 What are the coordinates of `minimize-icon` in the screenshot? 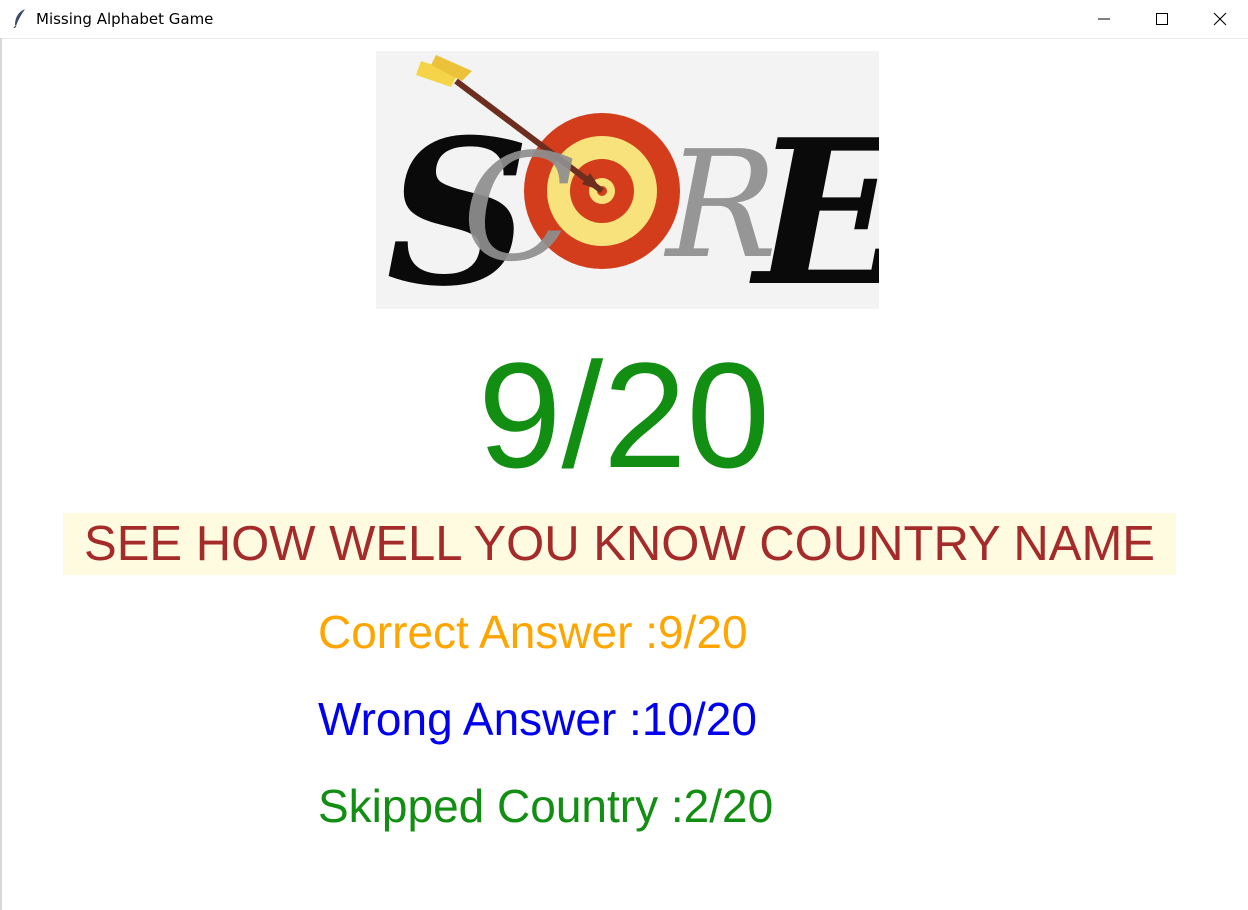 It's located at (1104, 19).